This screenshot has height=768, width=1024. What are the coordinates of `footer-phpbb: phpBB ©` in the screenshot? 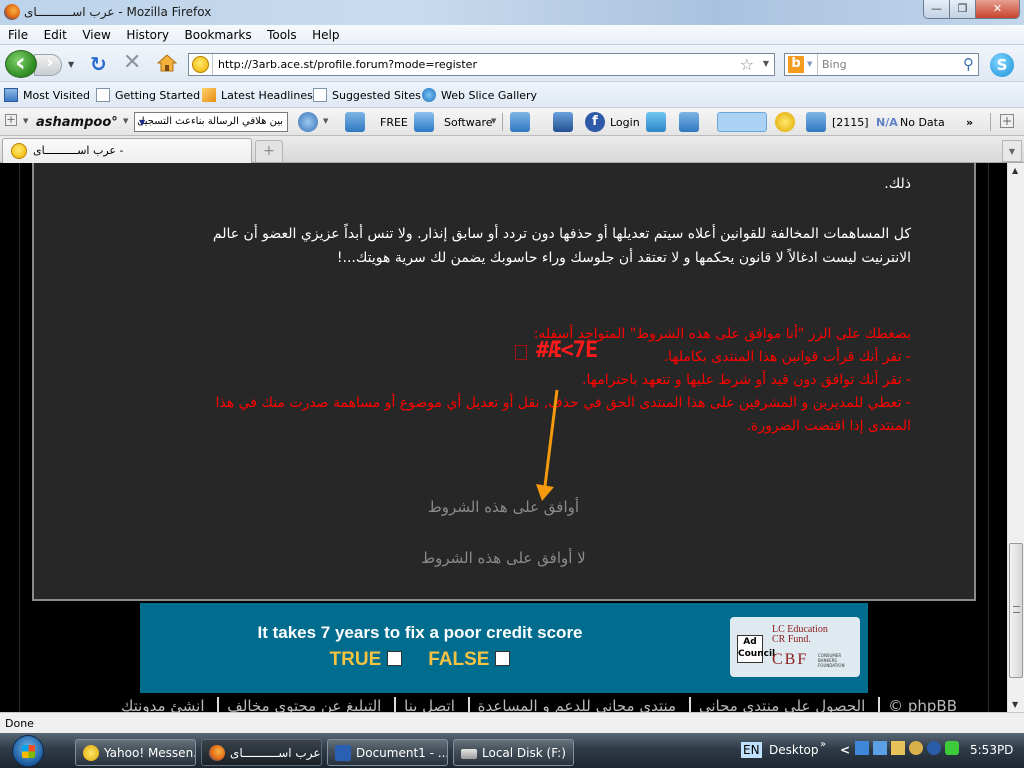 It's located at (921, 704).